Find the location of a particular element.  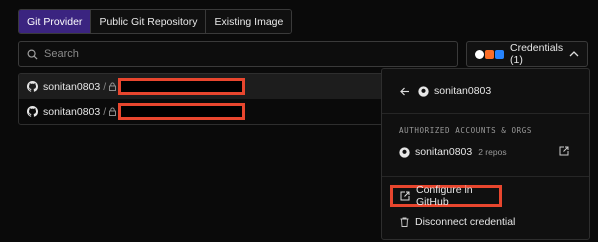

disconnect-credential-button: Disconnect credential is located at coordinates (485, 222).